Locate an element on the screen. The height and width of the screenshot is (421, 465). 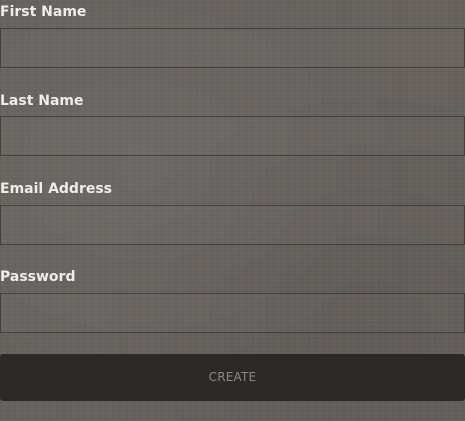
password-input is located at coordinates (232, 313).